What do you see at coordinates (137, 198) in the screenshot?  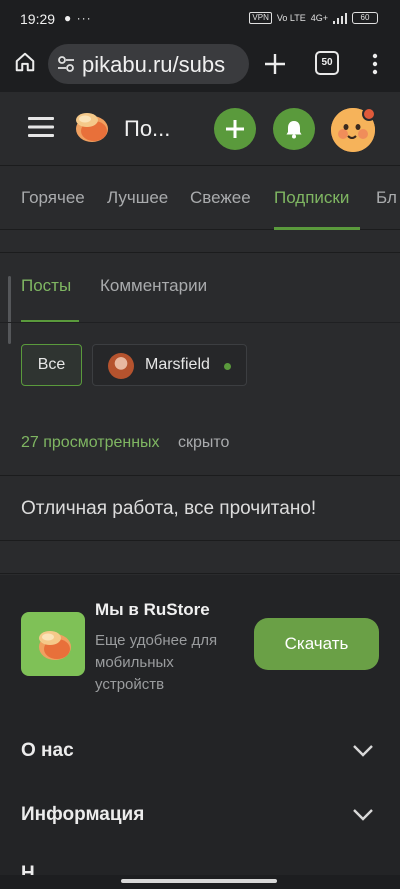 I see `nav-item-best: Лучшее` at bounding box center [137, 198].